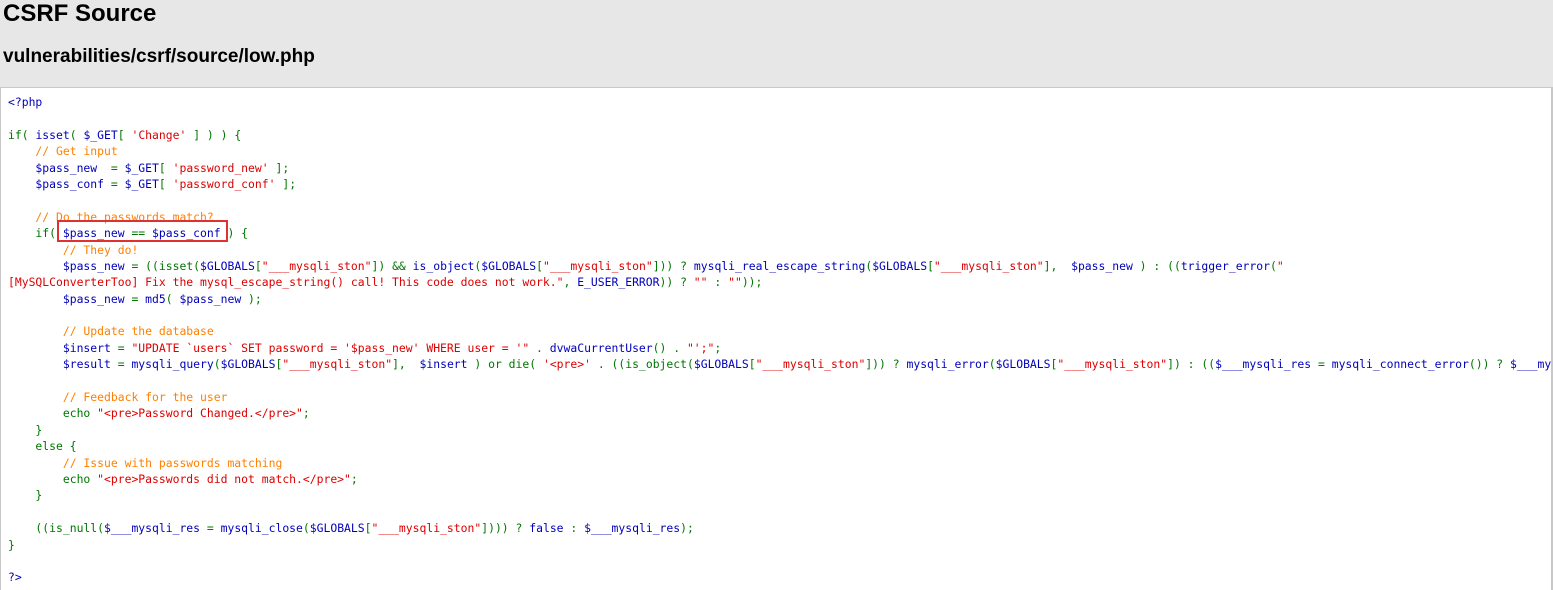 Image resolution: width=1553 pixels, height=590 pixels. I want to click on code-token: $result, so click(63, 364).